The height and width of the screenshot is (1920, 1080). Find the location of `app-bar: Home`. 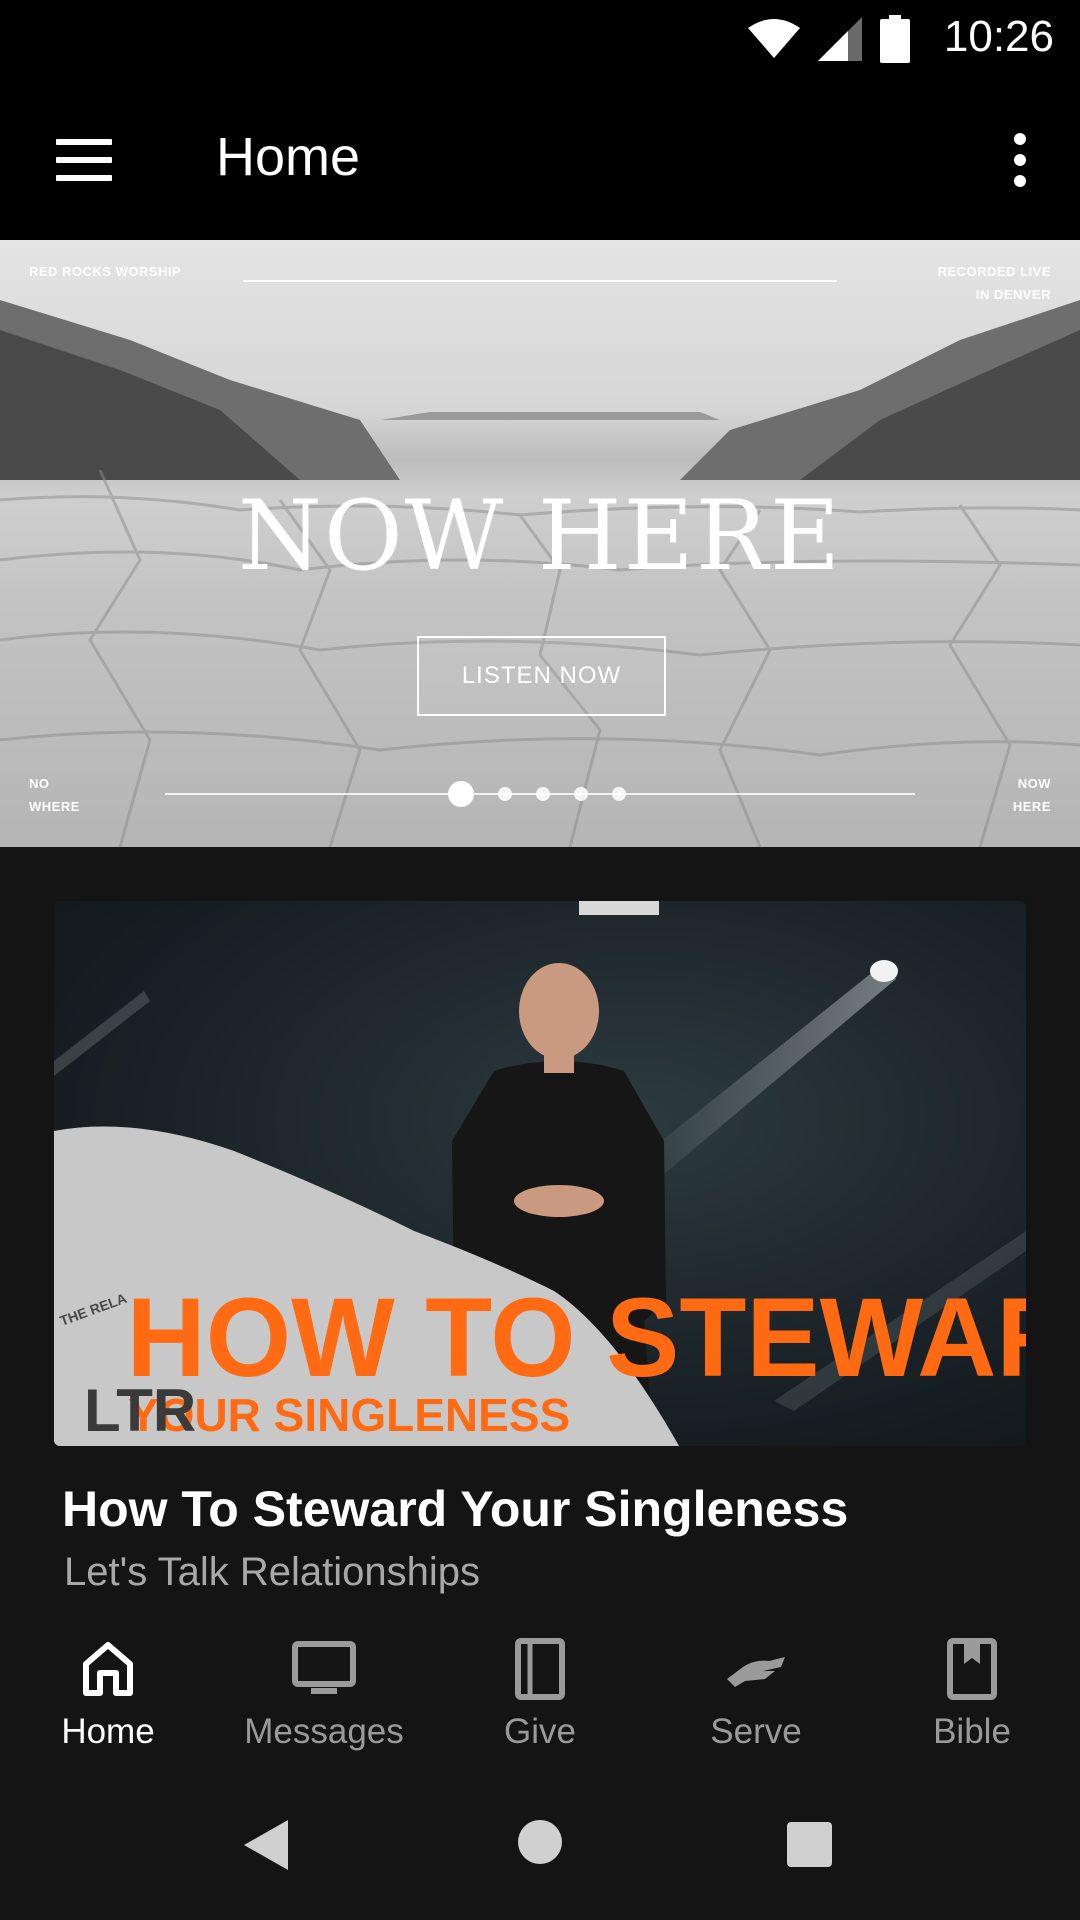

app-bar: Home is located at coordinates (540, 160).